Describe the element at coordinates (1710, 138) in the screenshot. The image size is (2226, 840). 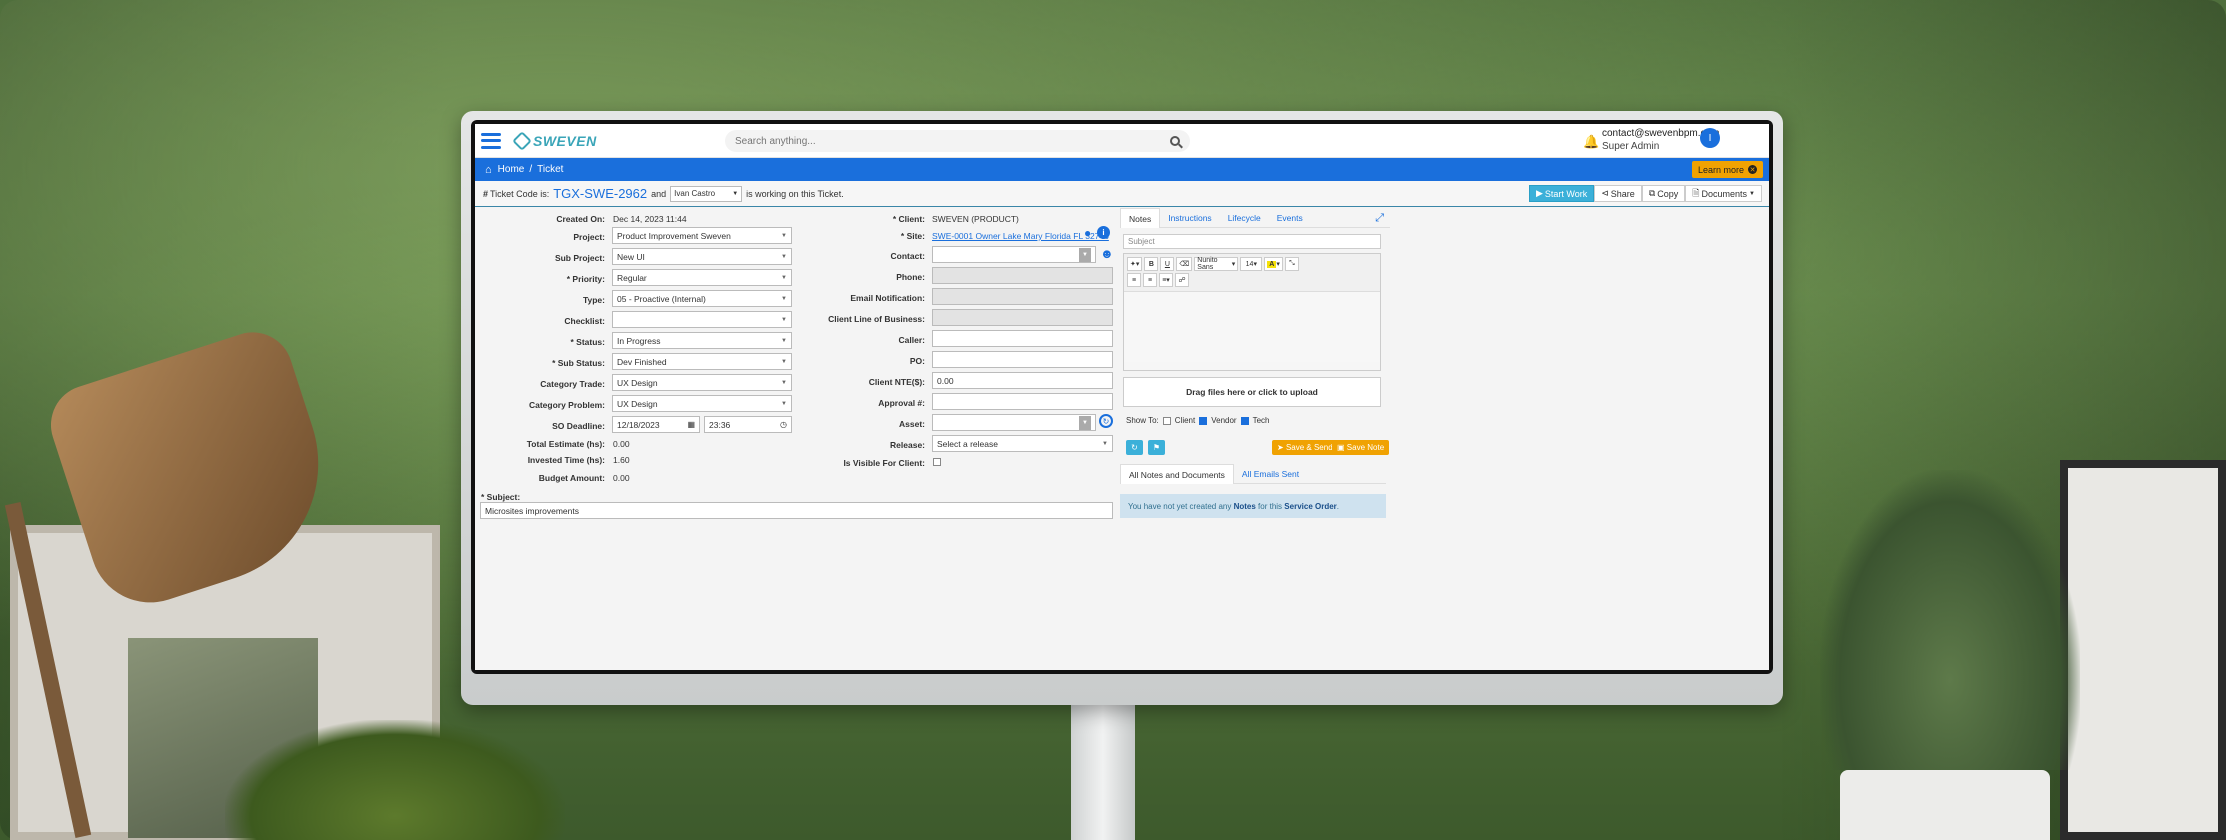
I see `avatar: I` at that location.